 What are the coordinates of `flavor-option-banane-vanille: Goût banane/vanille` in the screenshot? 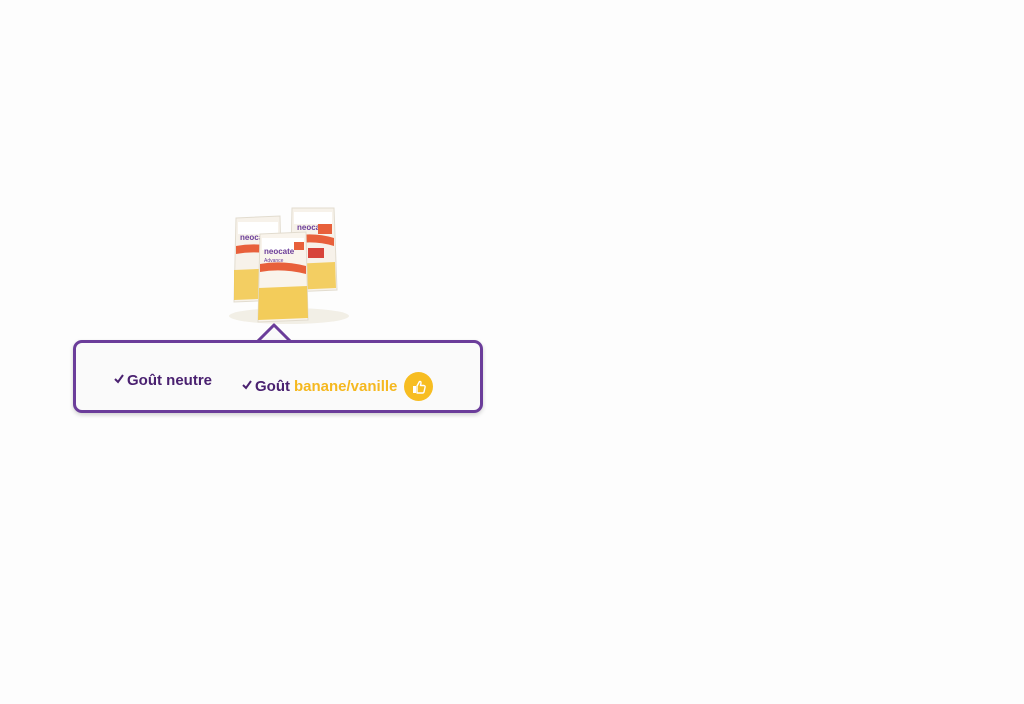 It's located at (338, 386).